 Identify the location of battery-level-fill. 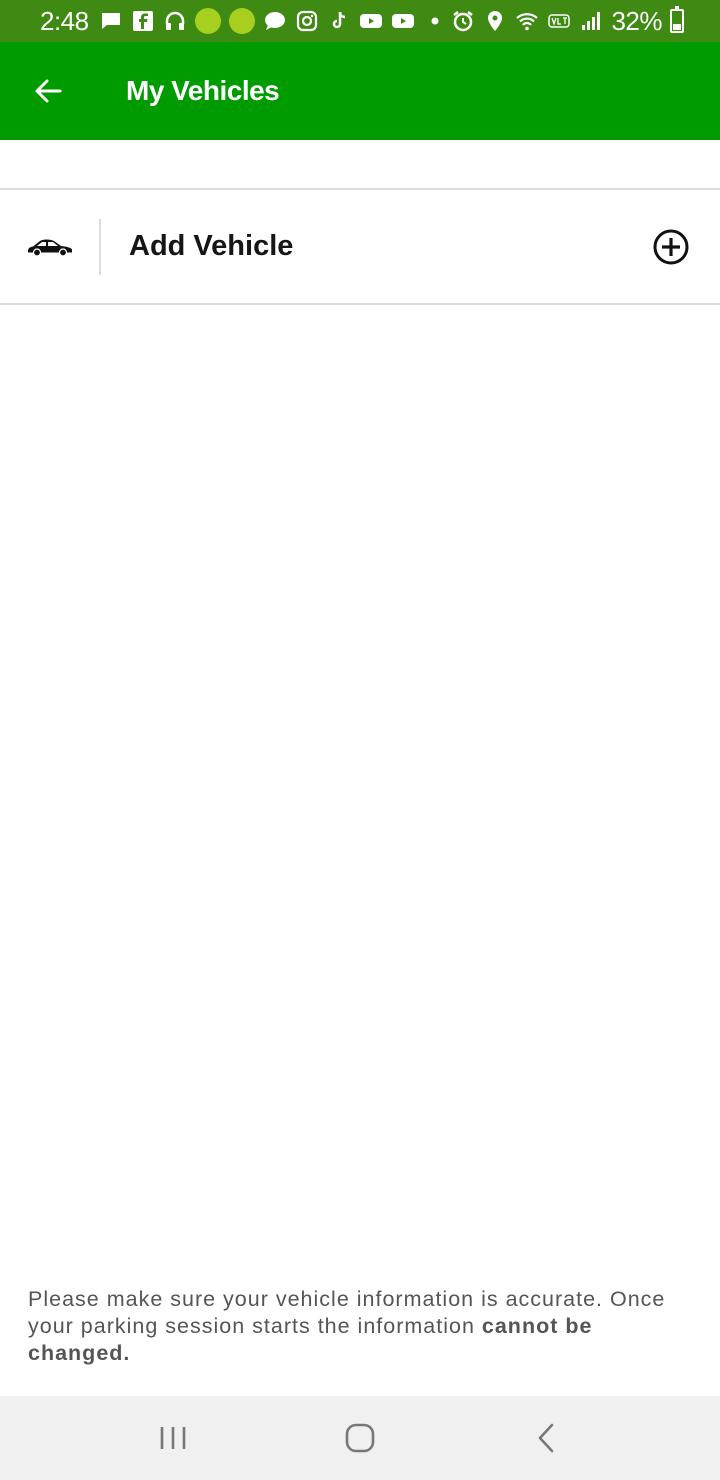
(677, 26).